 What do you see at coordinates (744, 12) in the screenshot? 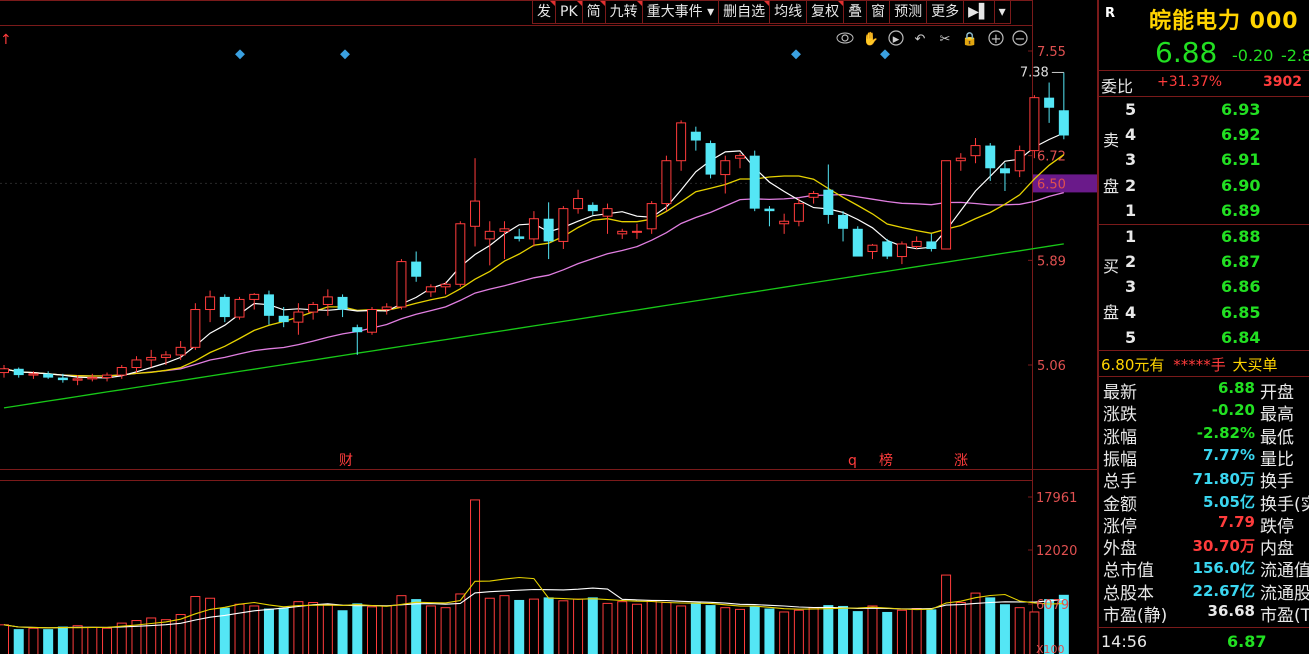
I see `toolbar-shanzixuan-button: 删自选` at bounding box center [744, 12].